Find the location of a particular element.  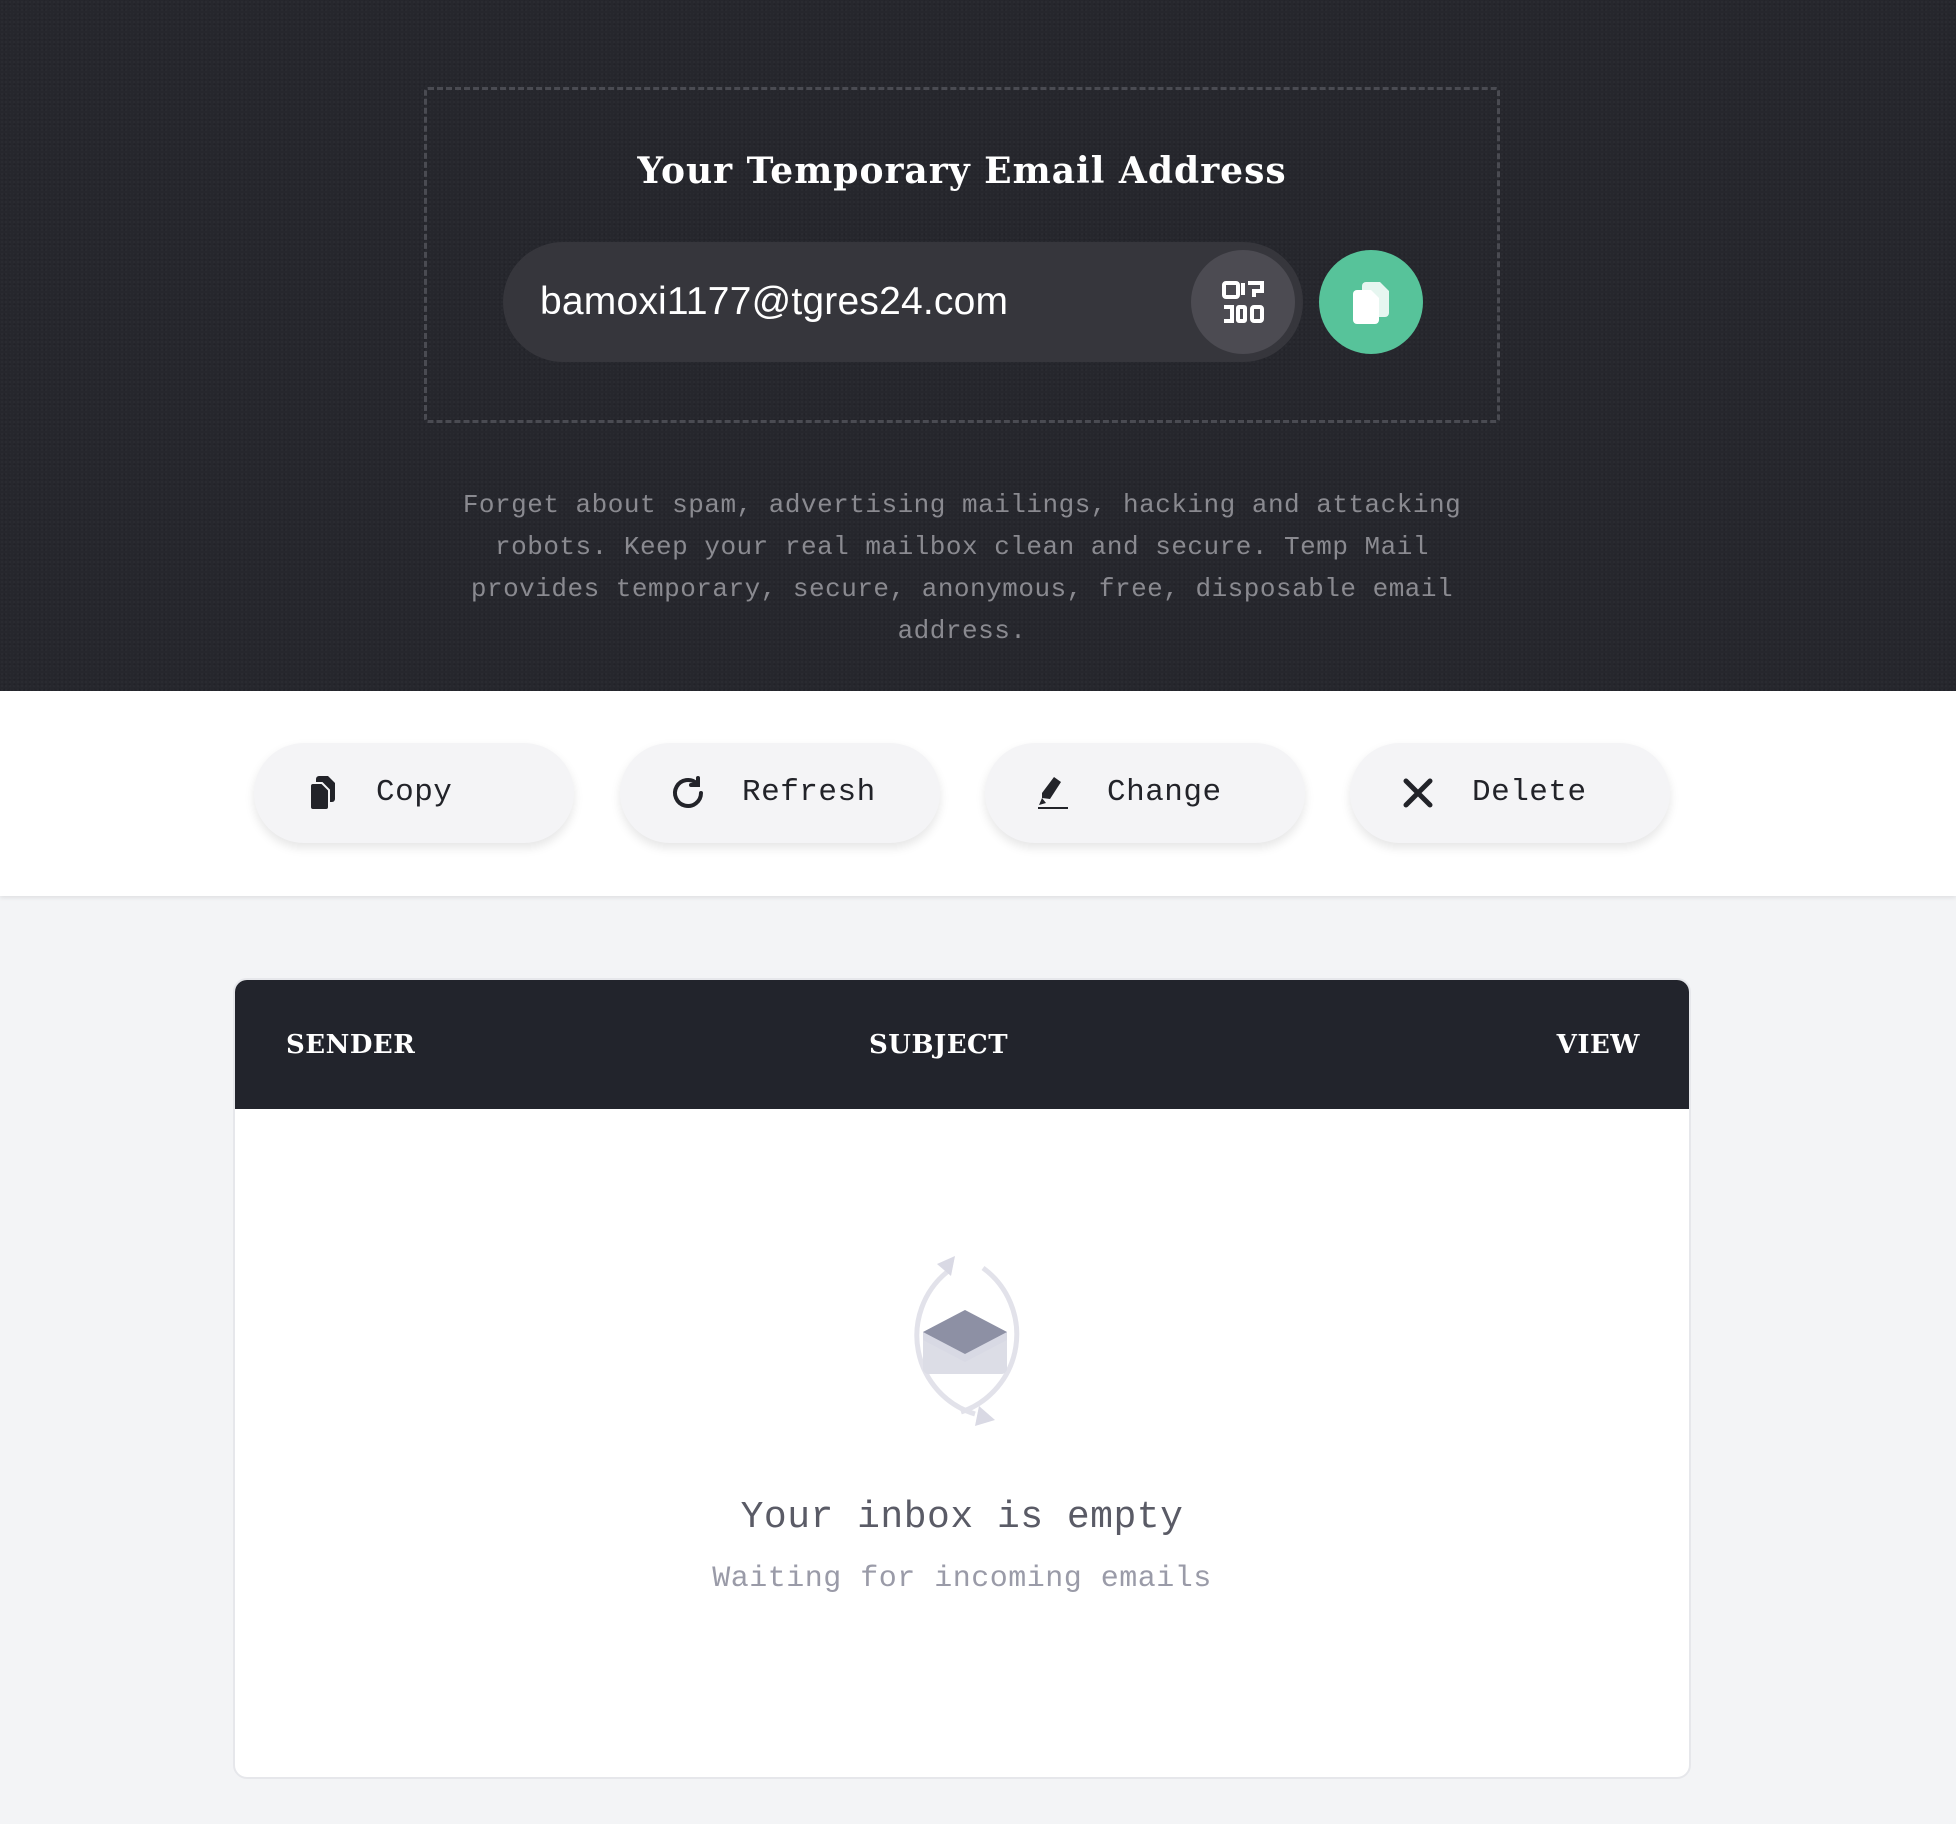

envelope-sync-icon is located at coordinates (967, 1341).